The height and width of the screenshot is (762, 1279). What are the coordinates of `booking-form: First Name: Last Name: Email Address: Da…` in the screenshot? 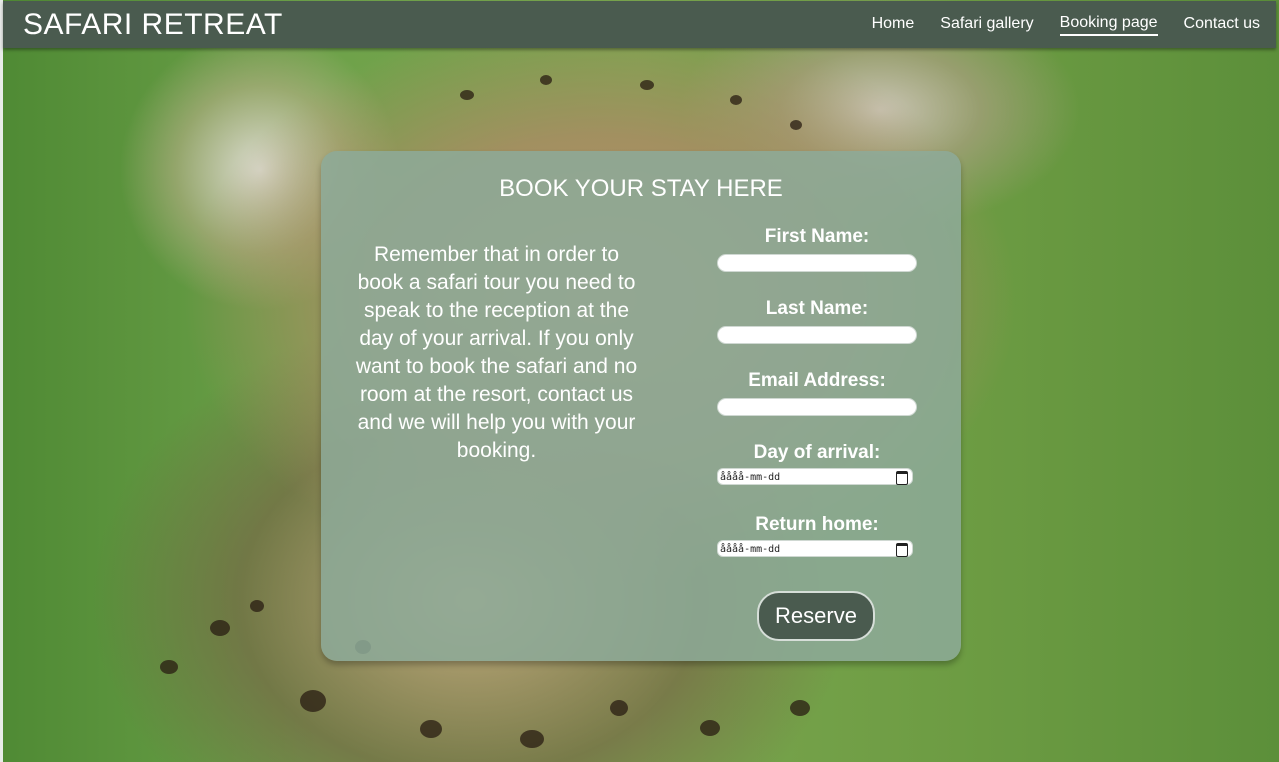 It's located at (817, 405).